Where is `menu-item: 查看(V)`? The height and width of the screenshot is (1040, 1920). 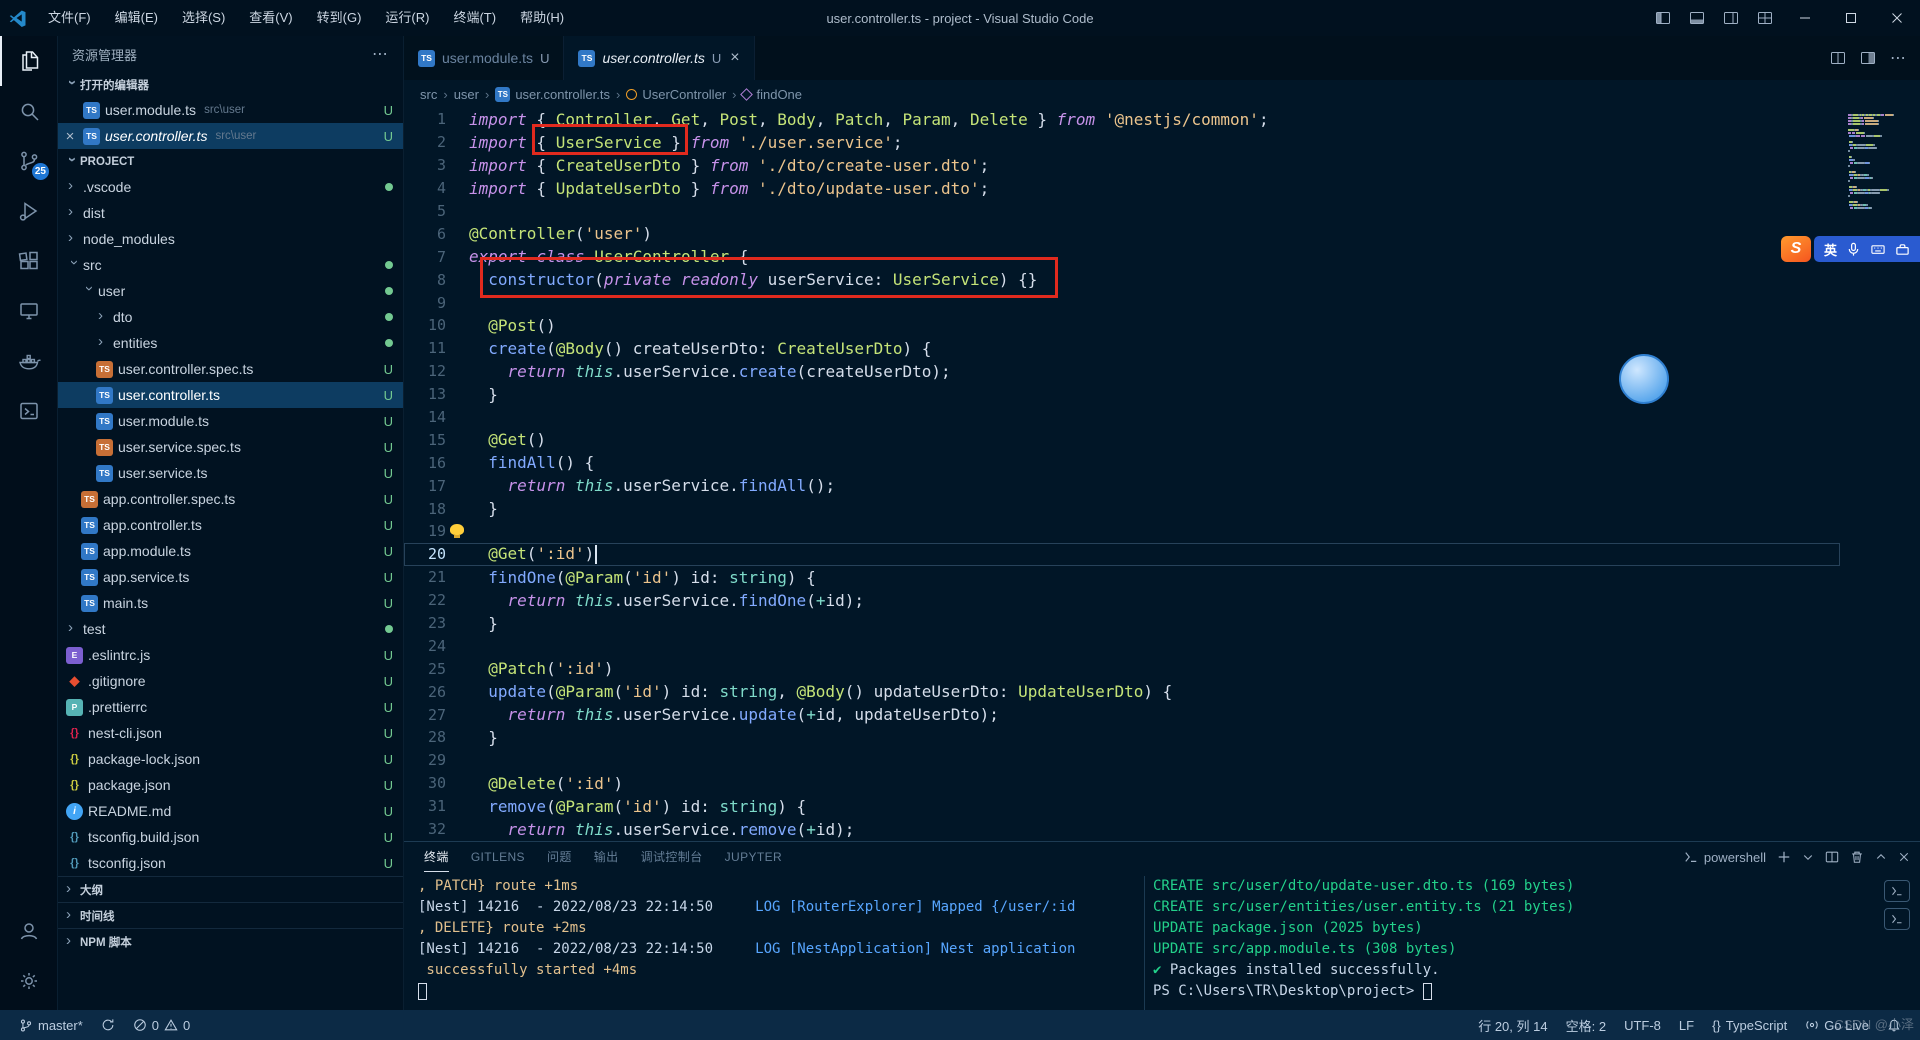
menu-item: 查看(V) is located at coordinates (270, 18).